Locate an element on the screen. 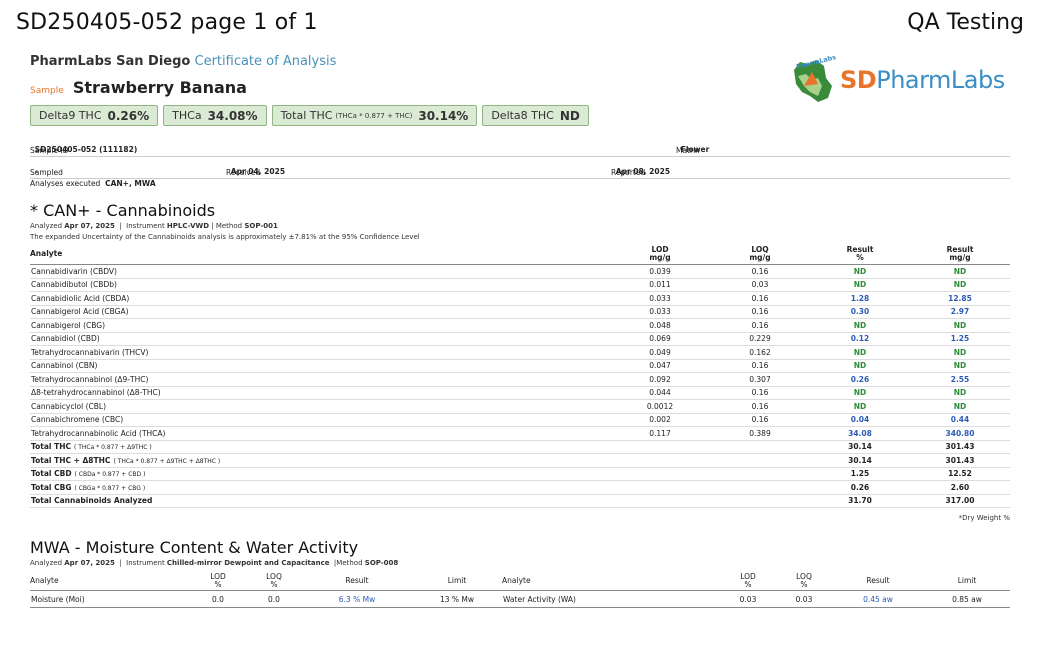 The image size is (1046, 657). value: HPLC-VWD is located at coordinates (188, 226).